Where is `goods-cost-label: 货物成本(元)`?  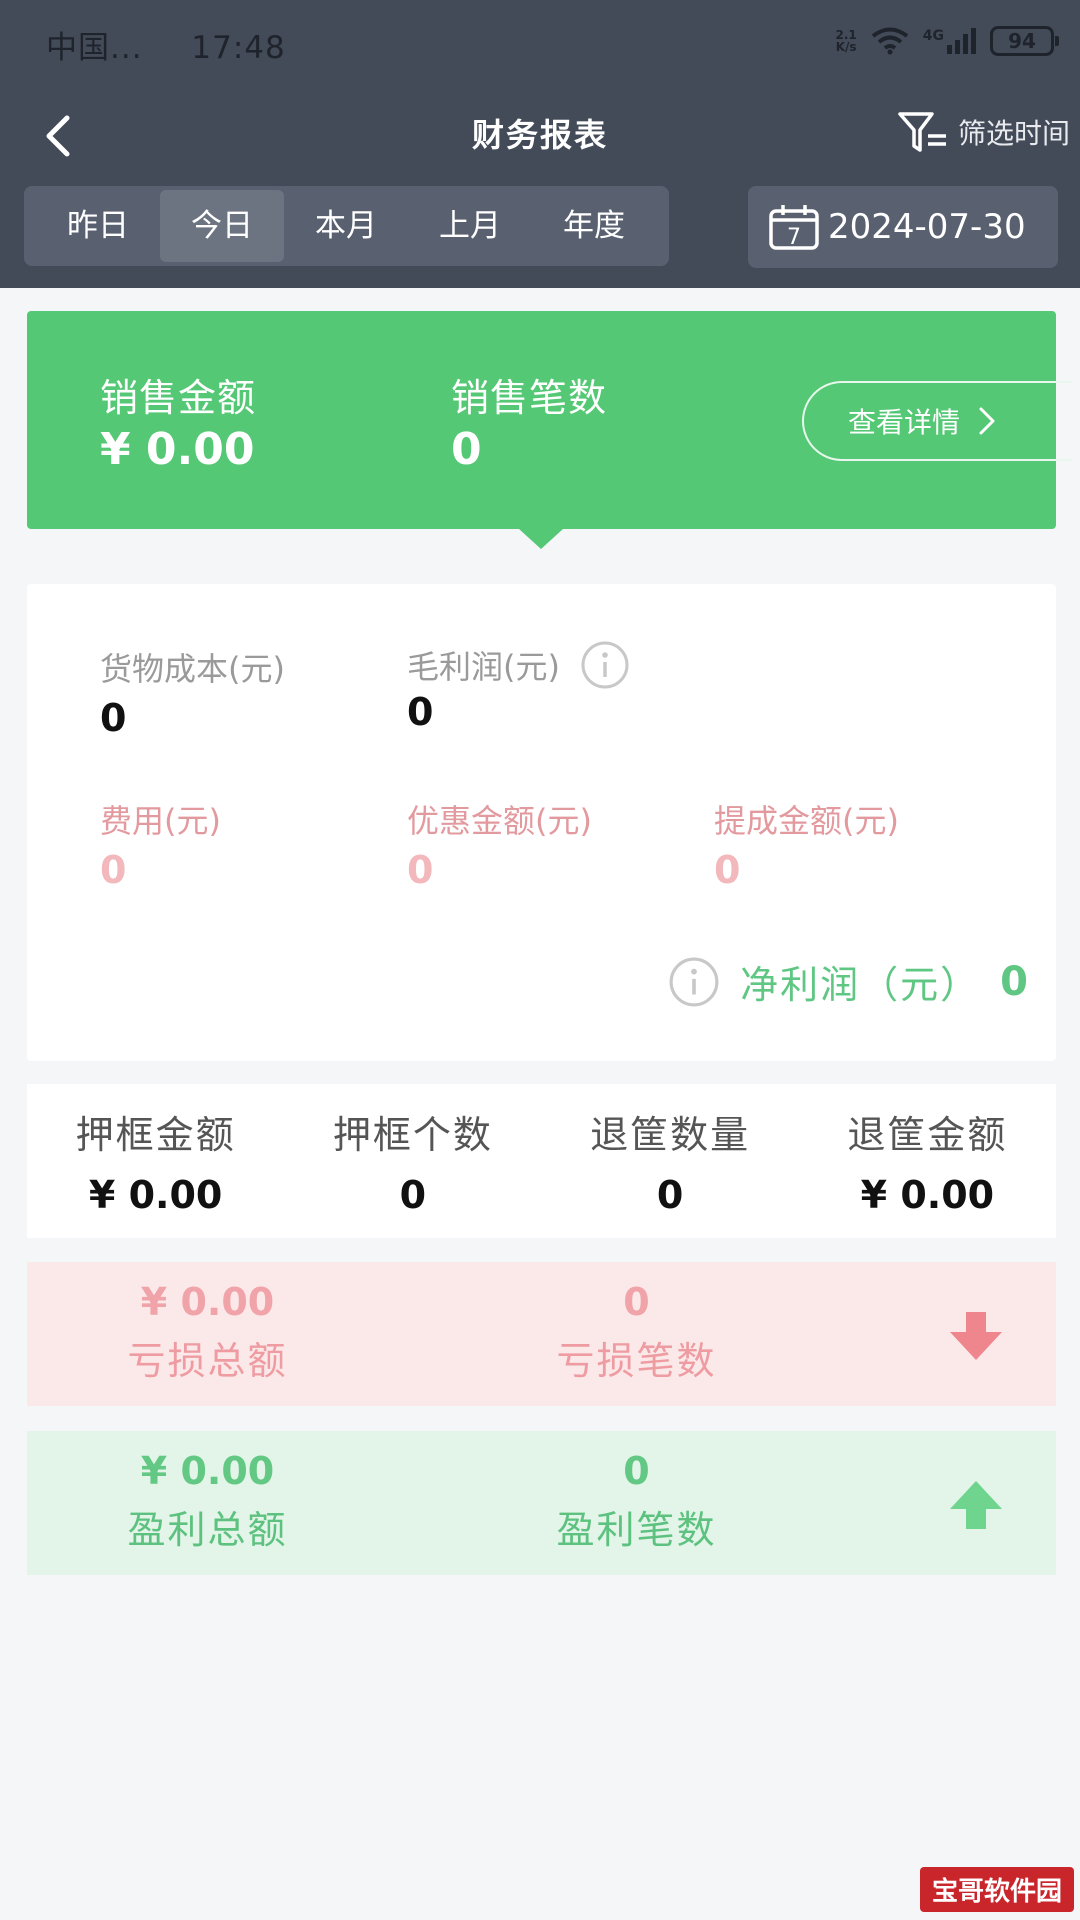 goods-cost-label: 货物成本(元) is located at coordinates (192, 669).